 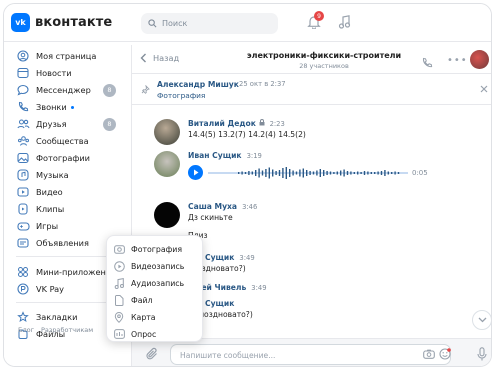 What do you see at coordinates (209, 23) in the screenshot?
I see `search-input: Поиск` at bounding box center [209, 23].